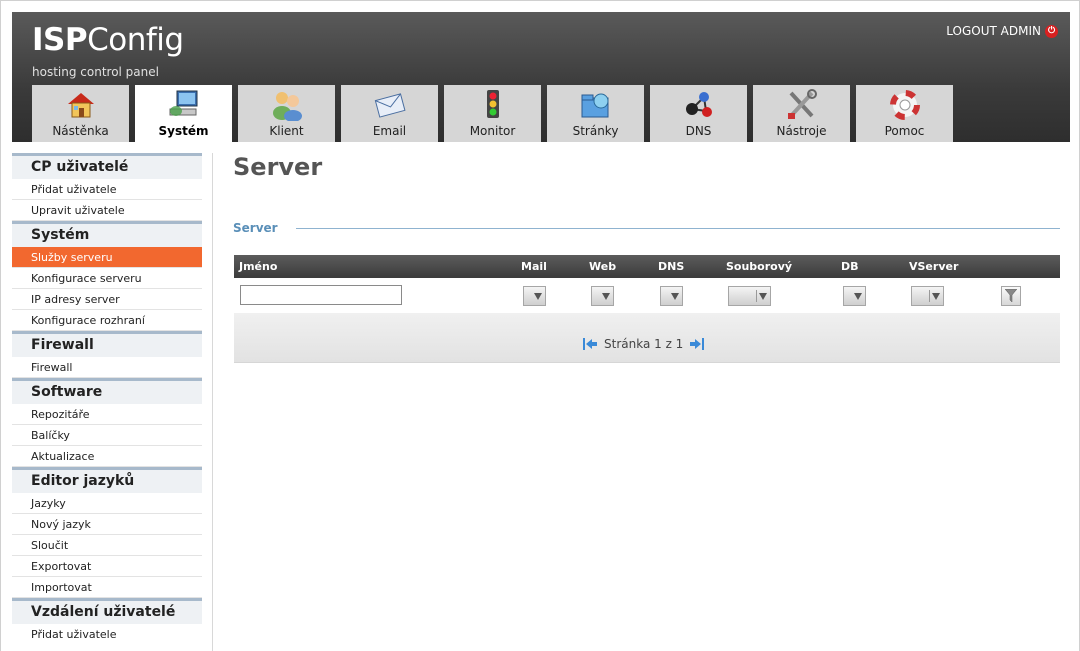  Describe the element at coordinates (698, 104) in the screenshot. I see `network-molecule-icon` at that location.